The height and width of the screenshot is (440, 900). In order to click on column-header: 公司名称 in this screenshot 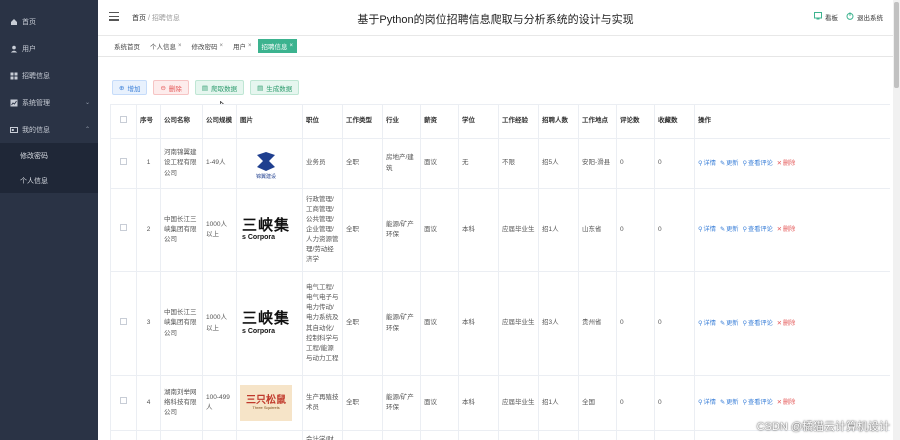, I will do `click(181, 121)`.